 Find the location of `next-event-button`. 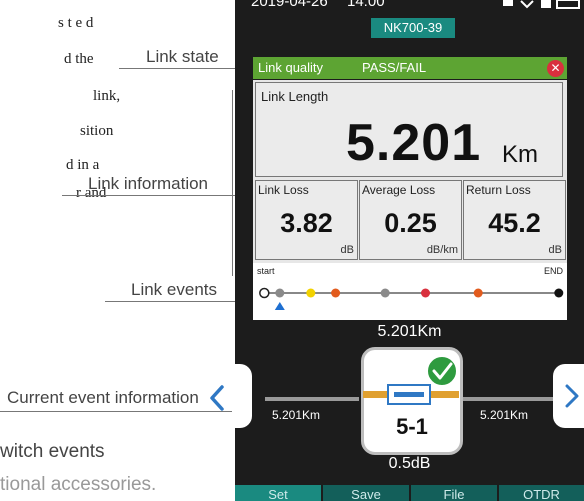

next-event-button is located at coordinates (568, 396).